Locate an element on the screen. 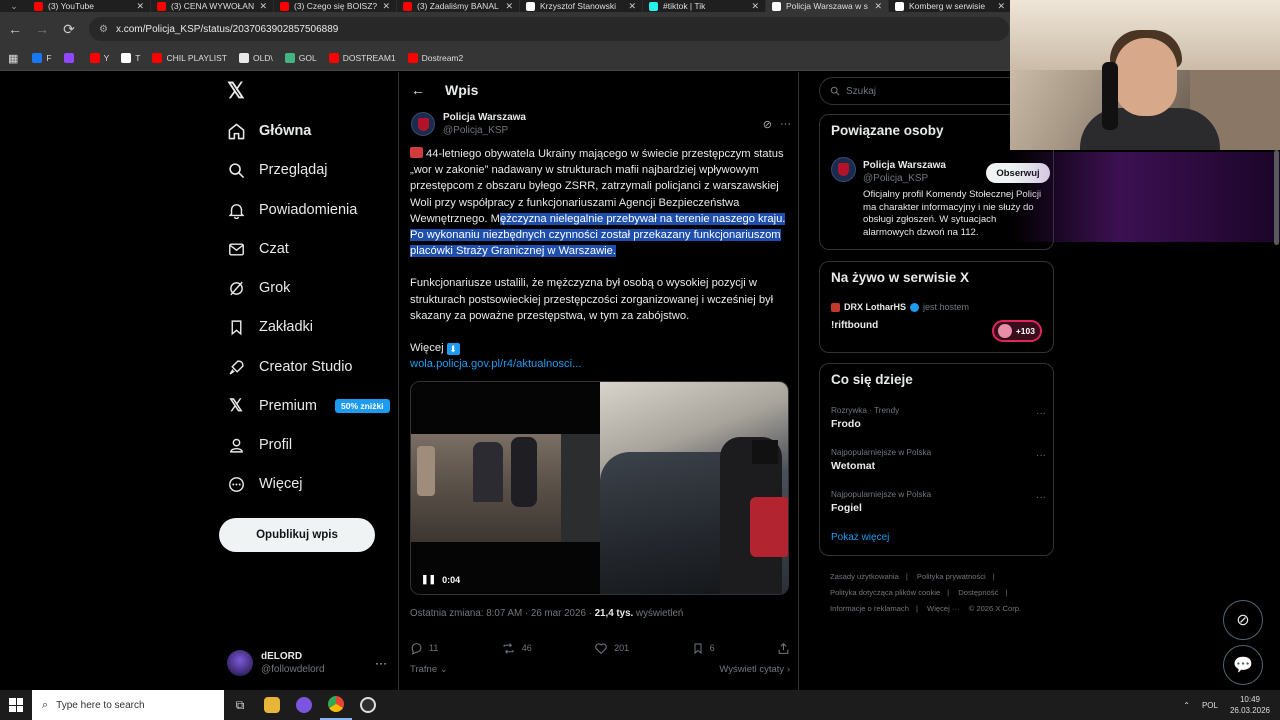  post-button: Opublikuj wpis is located at coordinates (297, 535).